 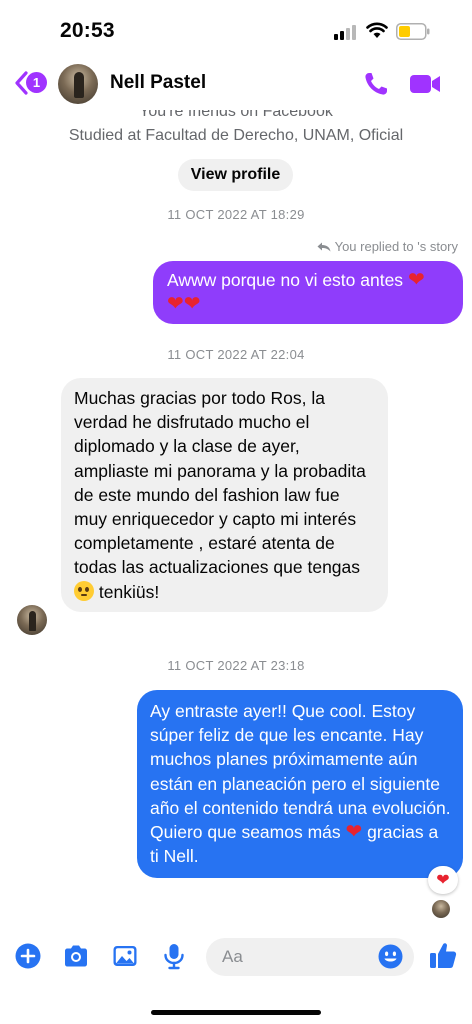 I want to click on contact-avatar, so click(x=78, y=84).